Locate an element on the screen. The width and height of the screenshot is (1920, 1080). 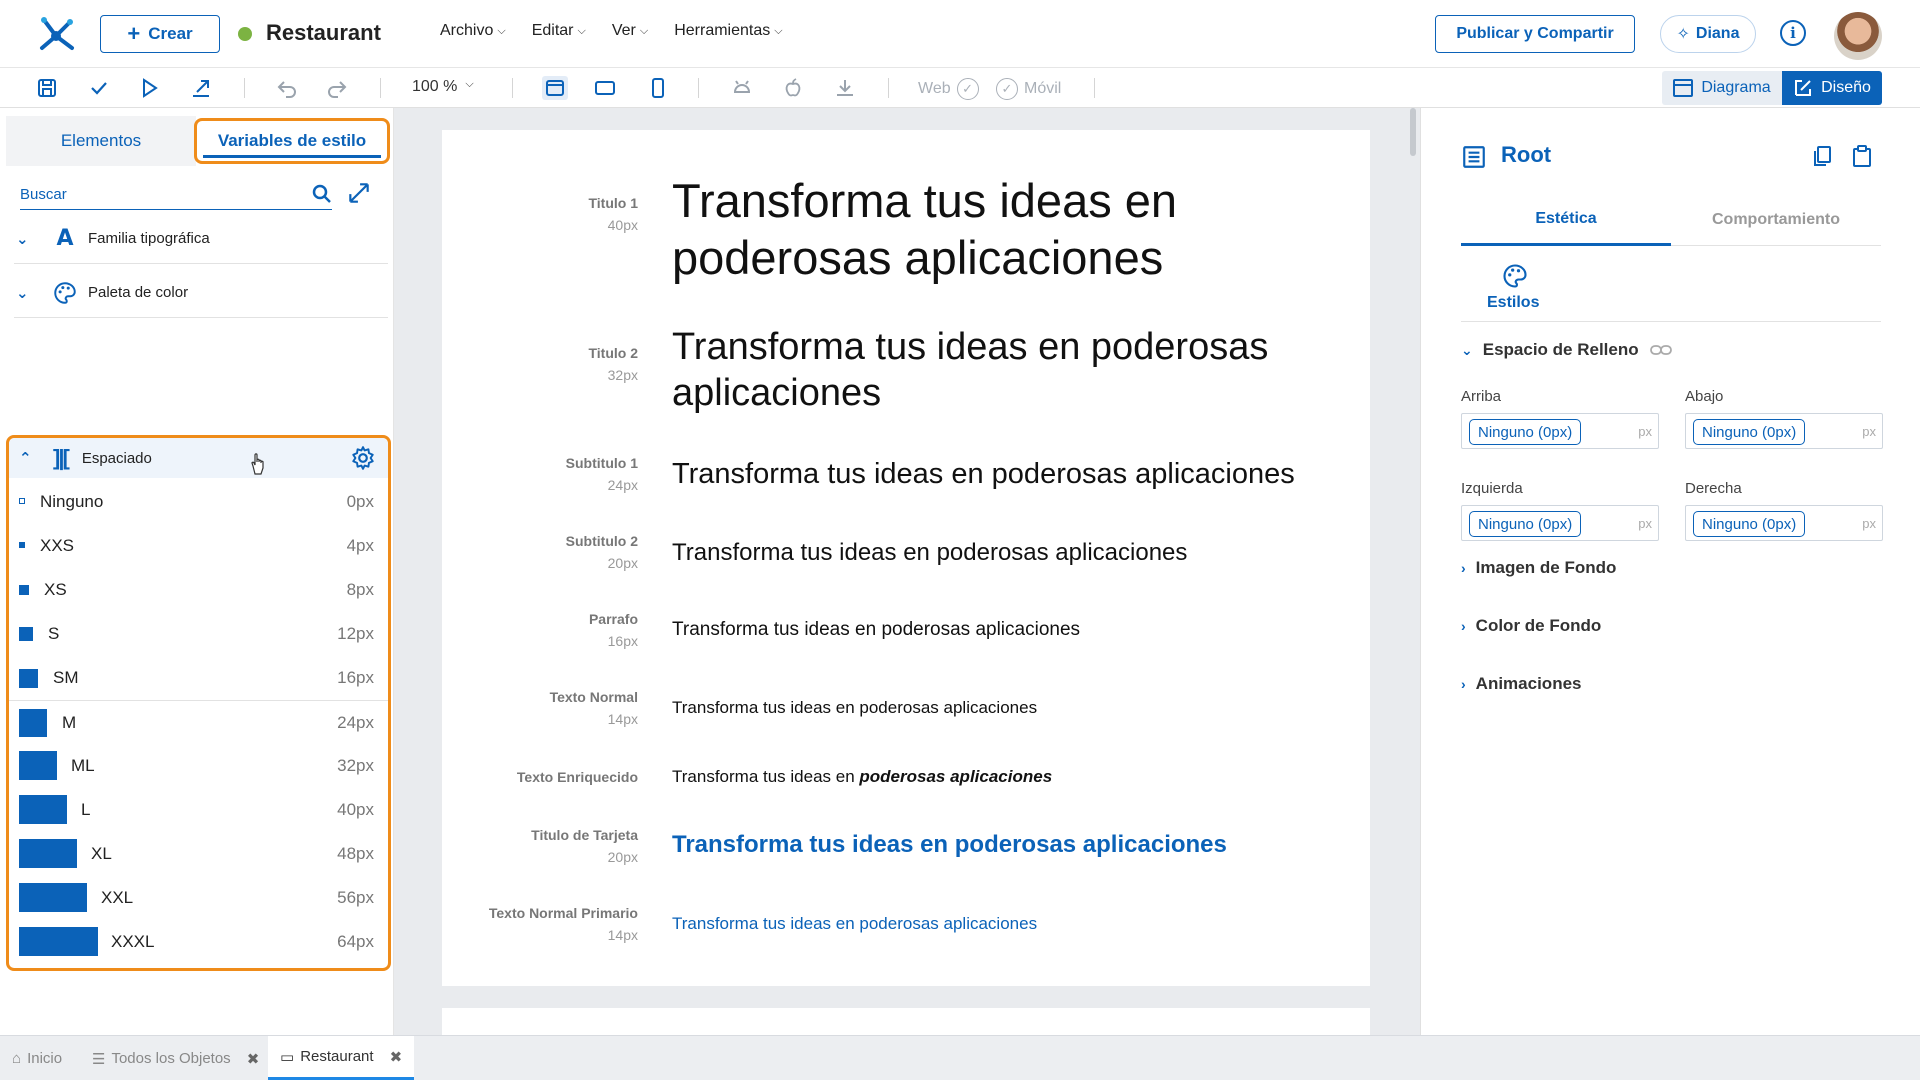
bottom-tab-restaurant: ▭ Restaurant ✖ is located at coordinates (341, 1058).